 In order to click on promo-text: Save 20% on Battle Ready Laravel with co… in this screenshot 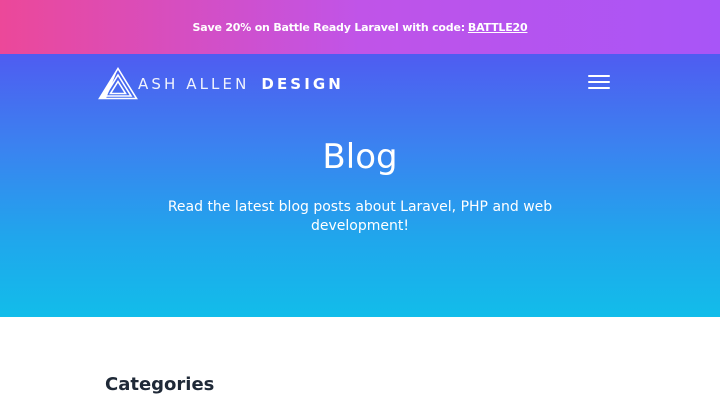, I will do `click(329, 27)`.